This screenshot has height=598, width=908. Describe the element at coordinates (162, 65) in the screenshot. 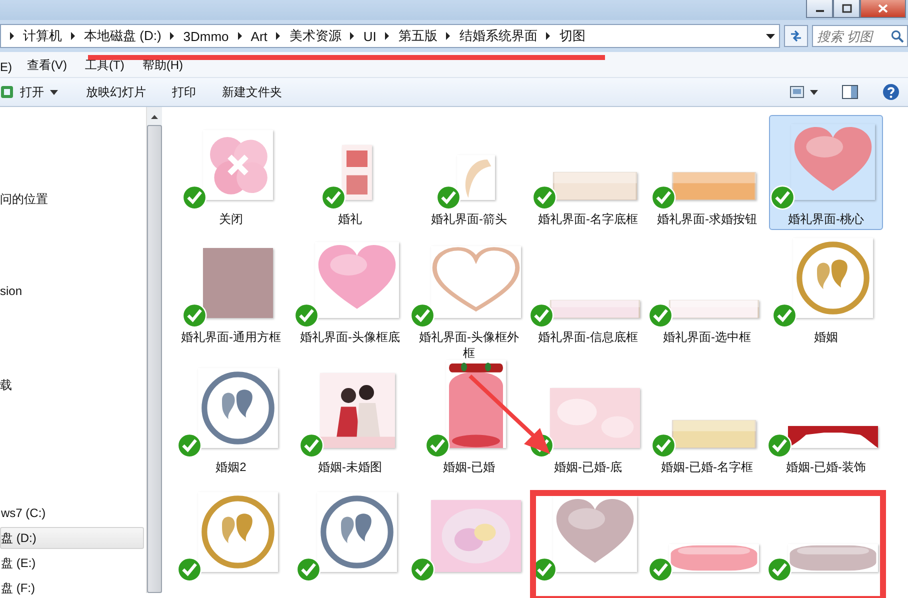

I see `menu-item: 帮助(H)` at that location.